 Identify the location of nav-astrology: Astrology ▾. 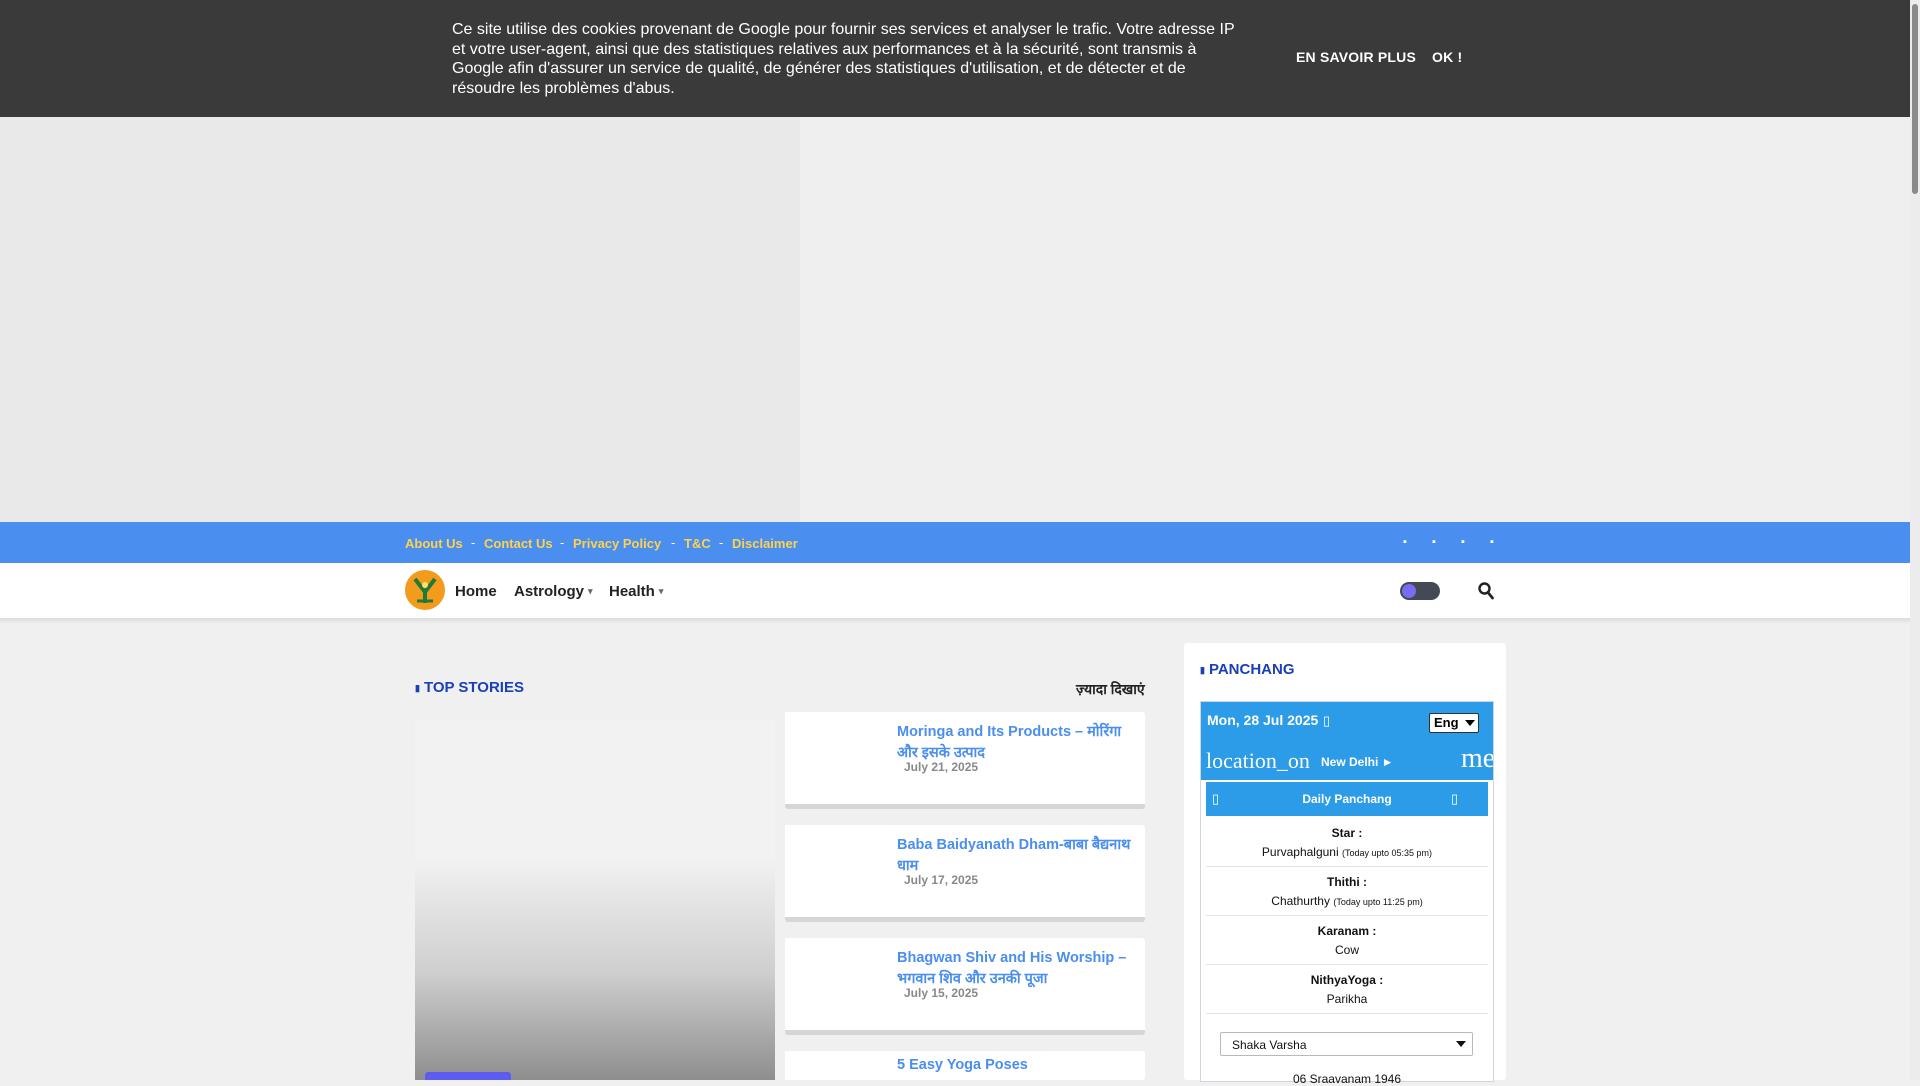
(553, 591).